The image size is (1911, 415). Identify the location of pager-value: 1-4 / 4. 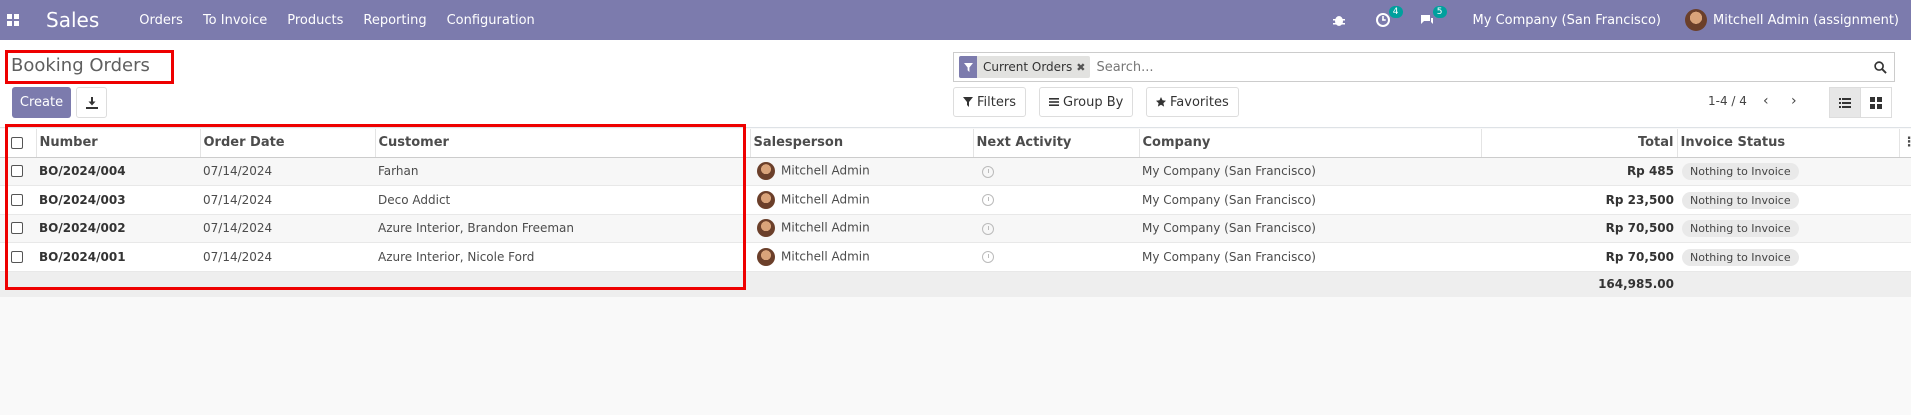
(1727, 101).